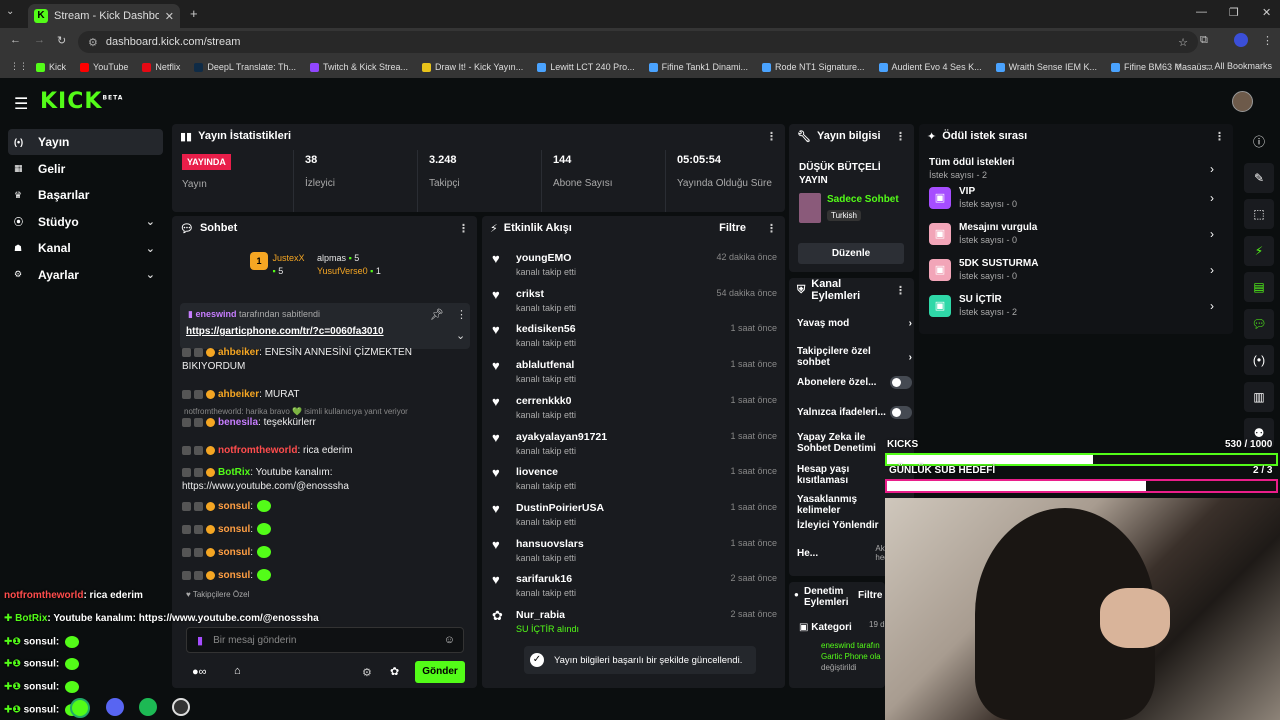 The height and width of the screenshot is (720, 1280). I want to click on bookmark-star-icon: ☆, so click(1183, 42).